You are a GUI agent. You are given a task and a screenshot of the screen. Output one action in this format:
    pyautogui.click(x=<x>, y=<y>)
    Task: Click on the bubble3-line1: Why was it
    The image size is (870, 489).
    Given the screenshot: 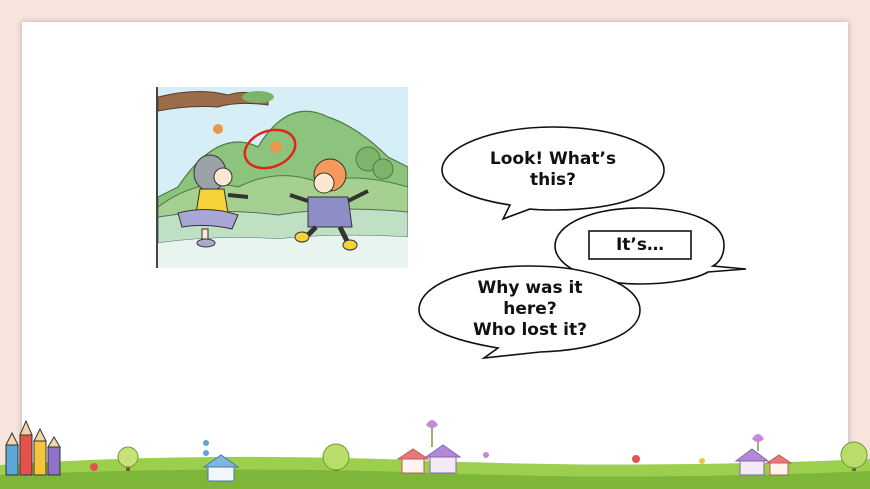 What is the action you would take?
    pyautogui.click(x=530, y=288)
    